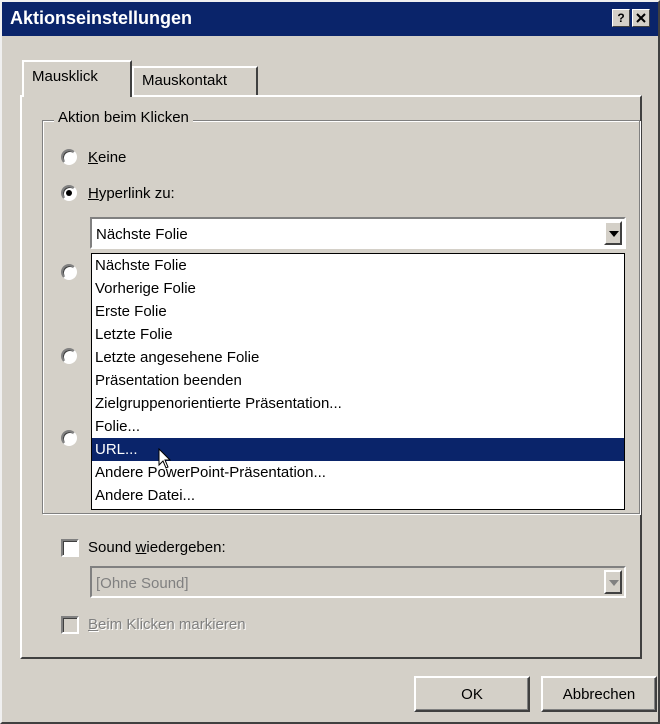 The height and width of the screenshot is (724, 660). What do you see at coordinates (358, 311) in the screenshot?
I see `list-item: Erste Folie` at bounding box center [358, 311].